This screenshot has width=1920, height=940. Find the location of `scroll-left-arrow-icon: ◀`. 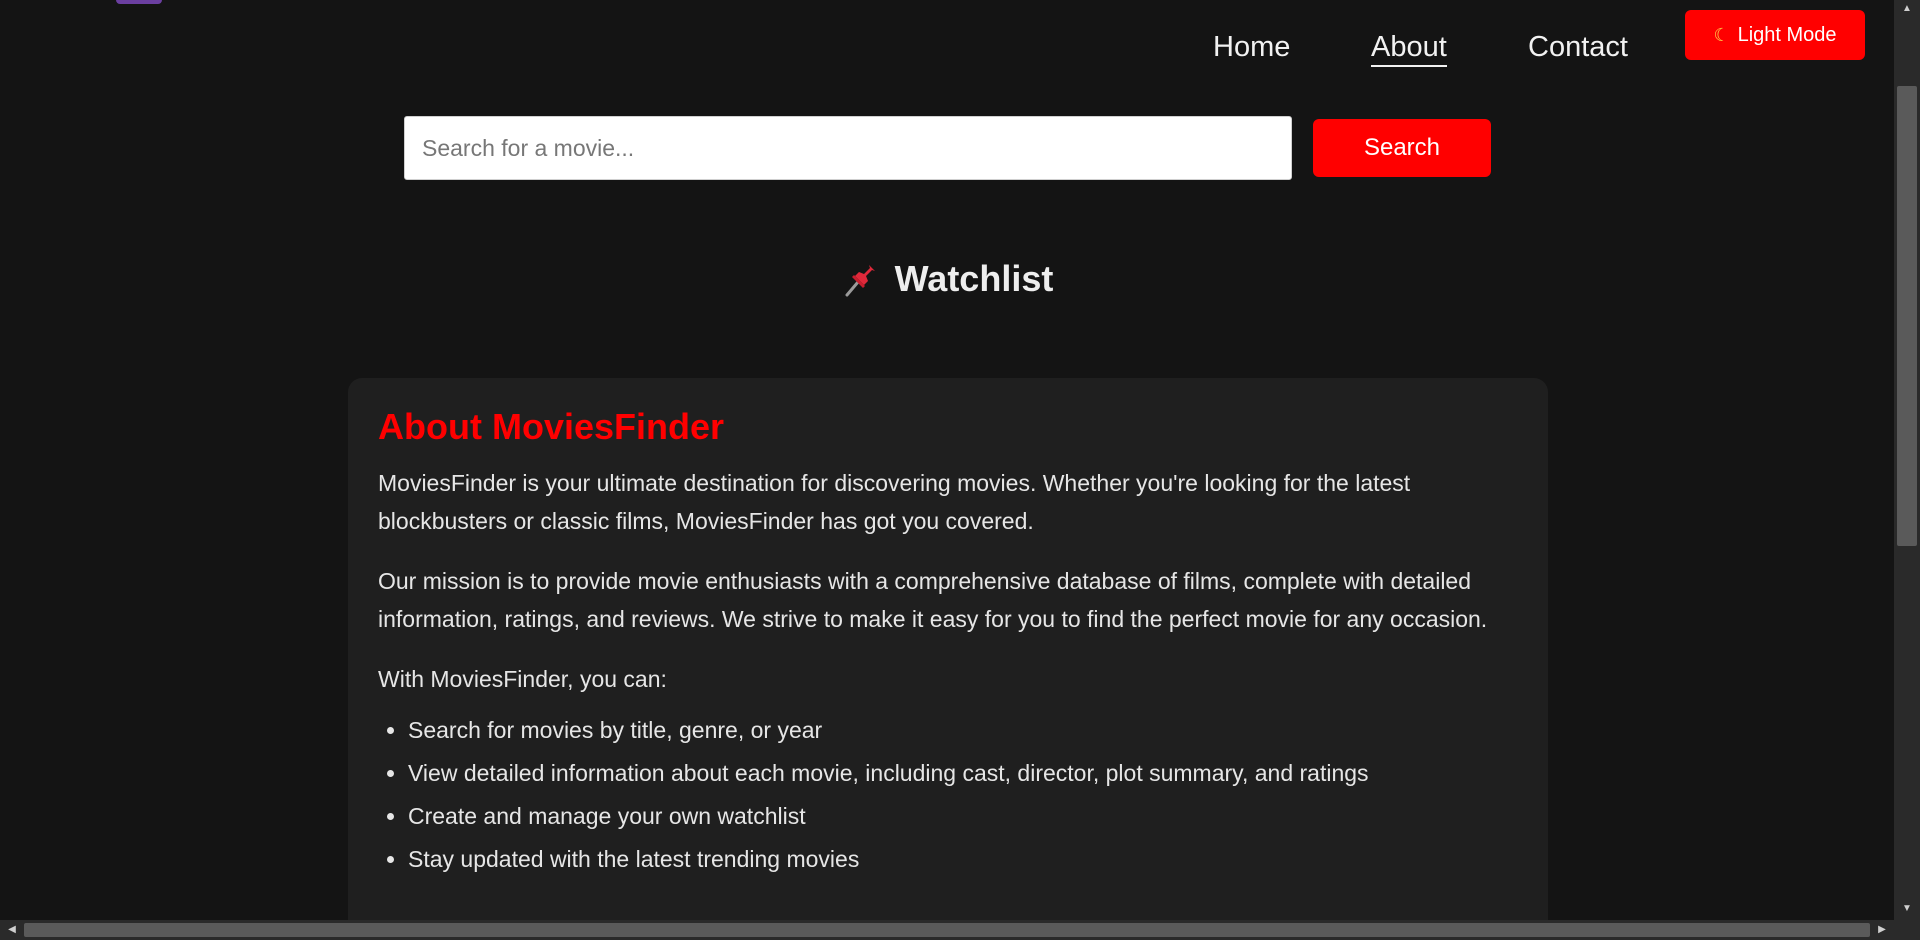

scroll-left-arrow-icon: ◀ is located at coordinates (12, 930).